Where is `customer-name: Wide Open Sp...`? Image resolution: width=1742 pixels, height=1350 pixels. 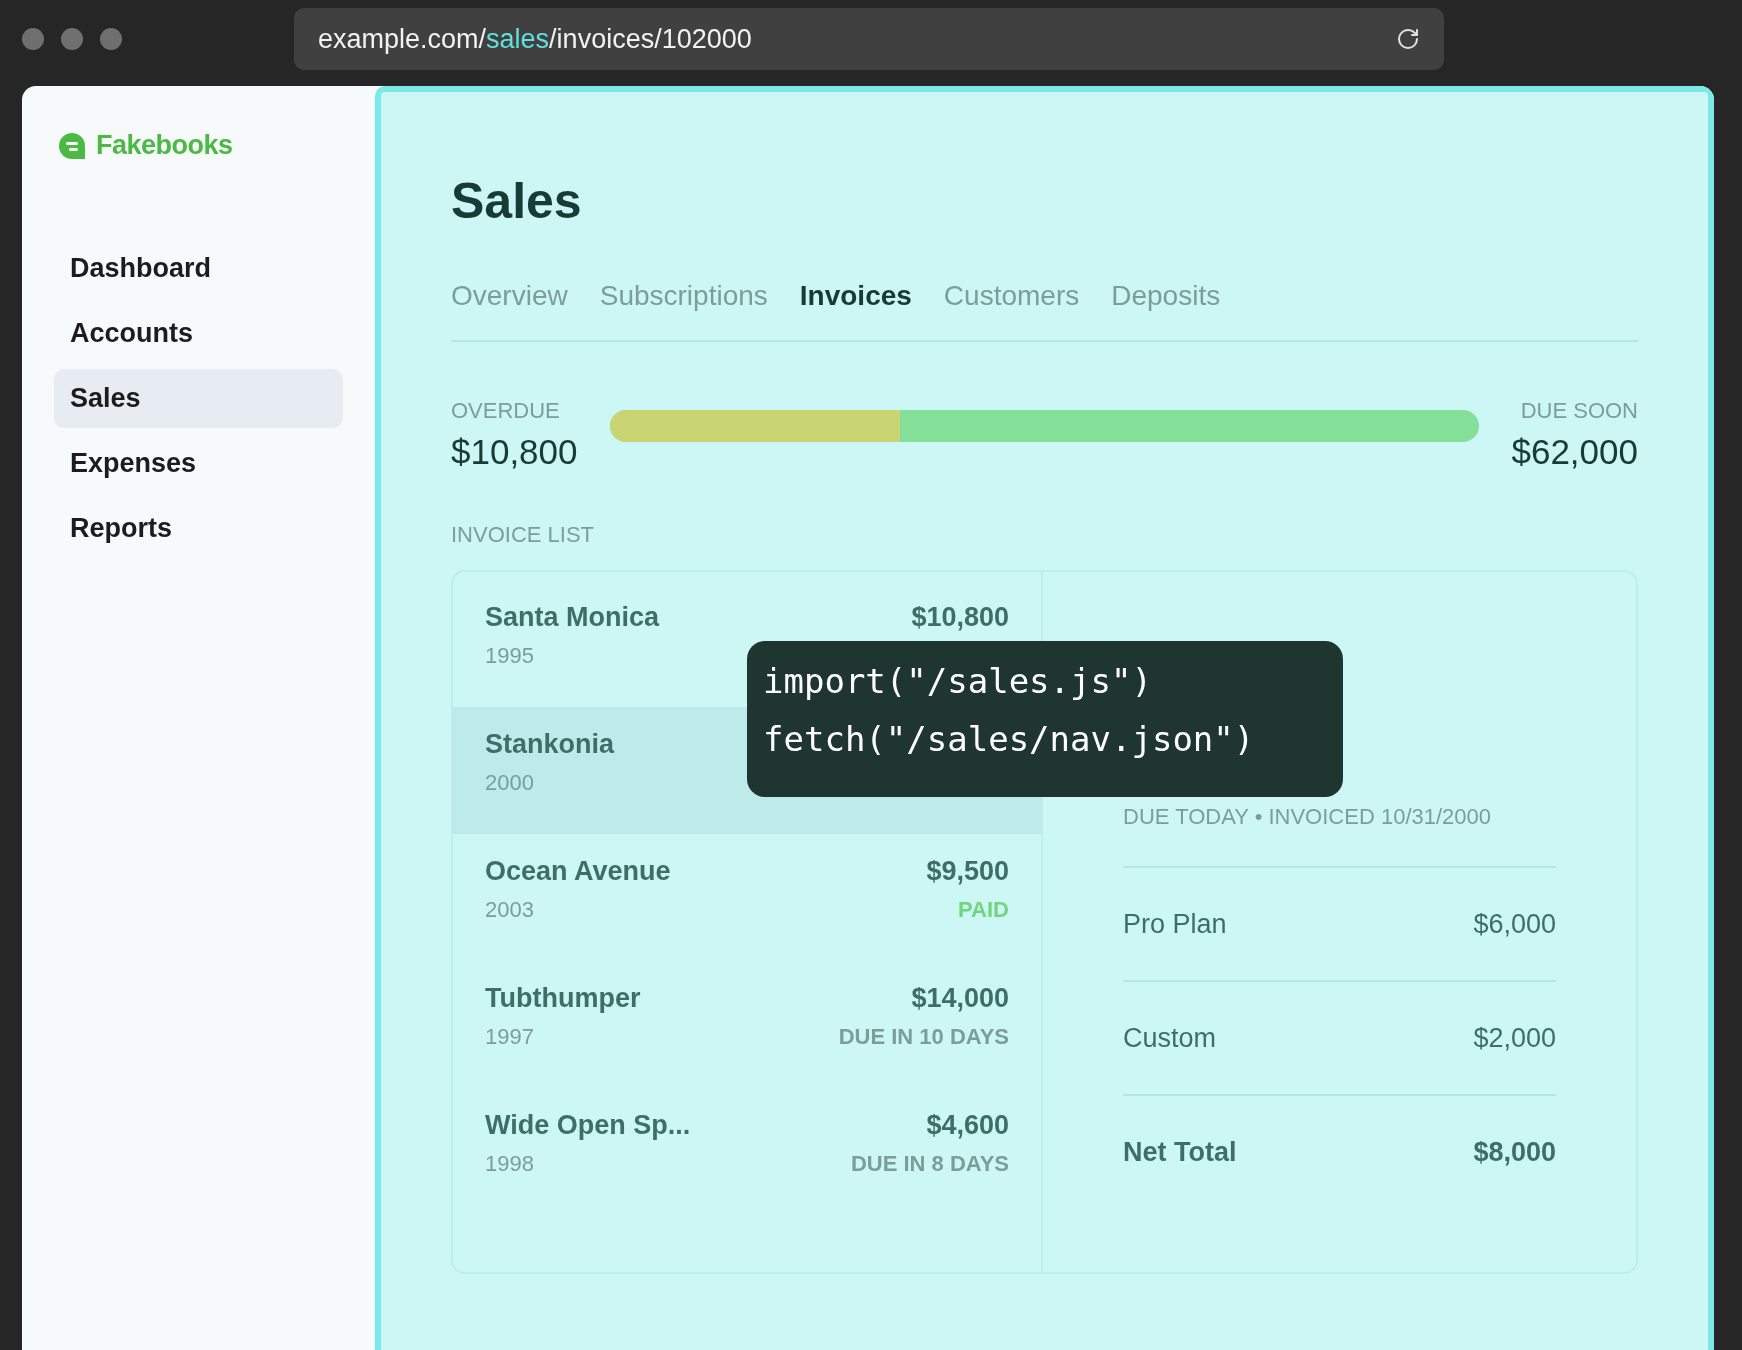 customer-name: Wide Open Sp... is located at coordinates (588, 1125).